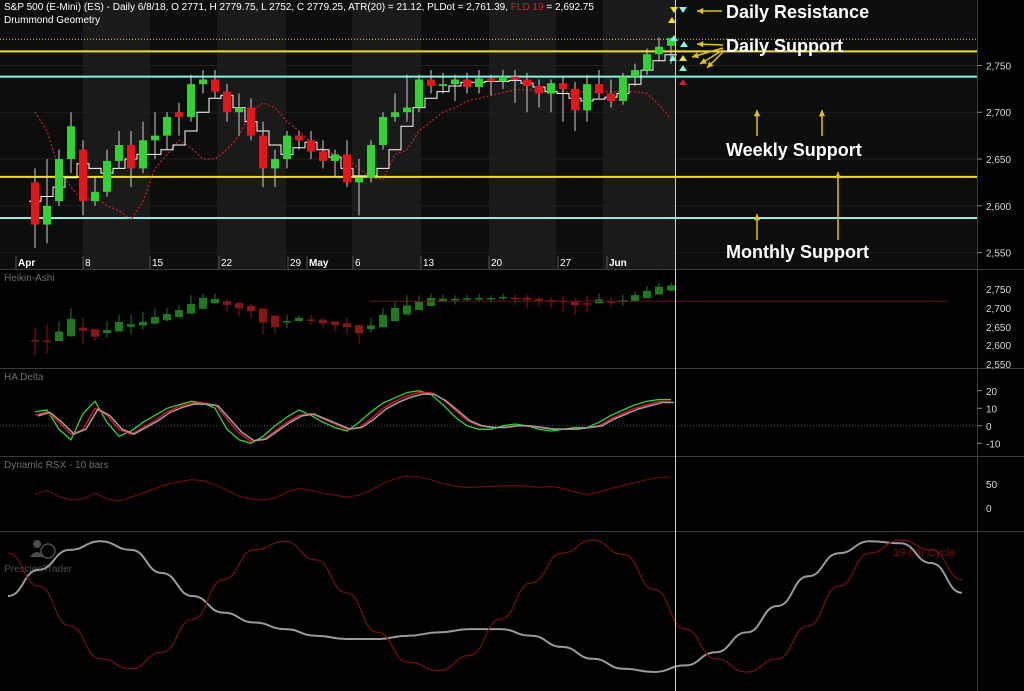 The width and height of the screenshot is (1024, 691). I want to click on ha-axis-label: 2,550, so click(998, 365).